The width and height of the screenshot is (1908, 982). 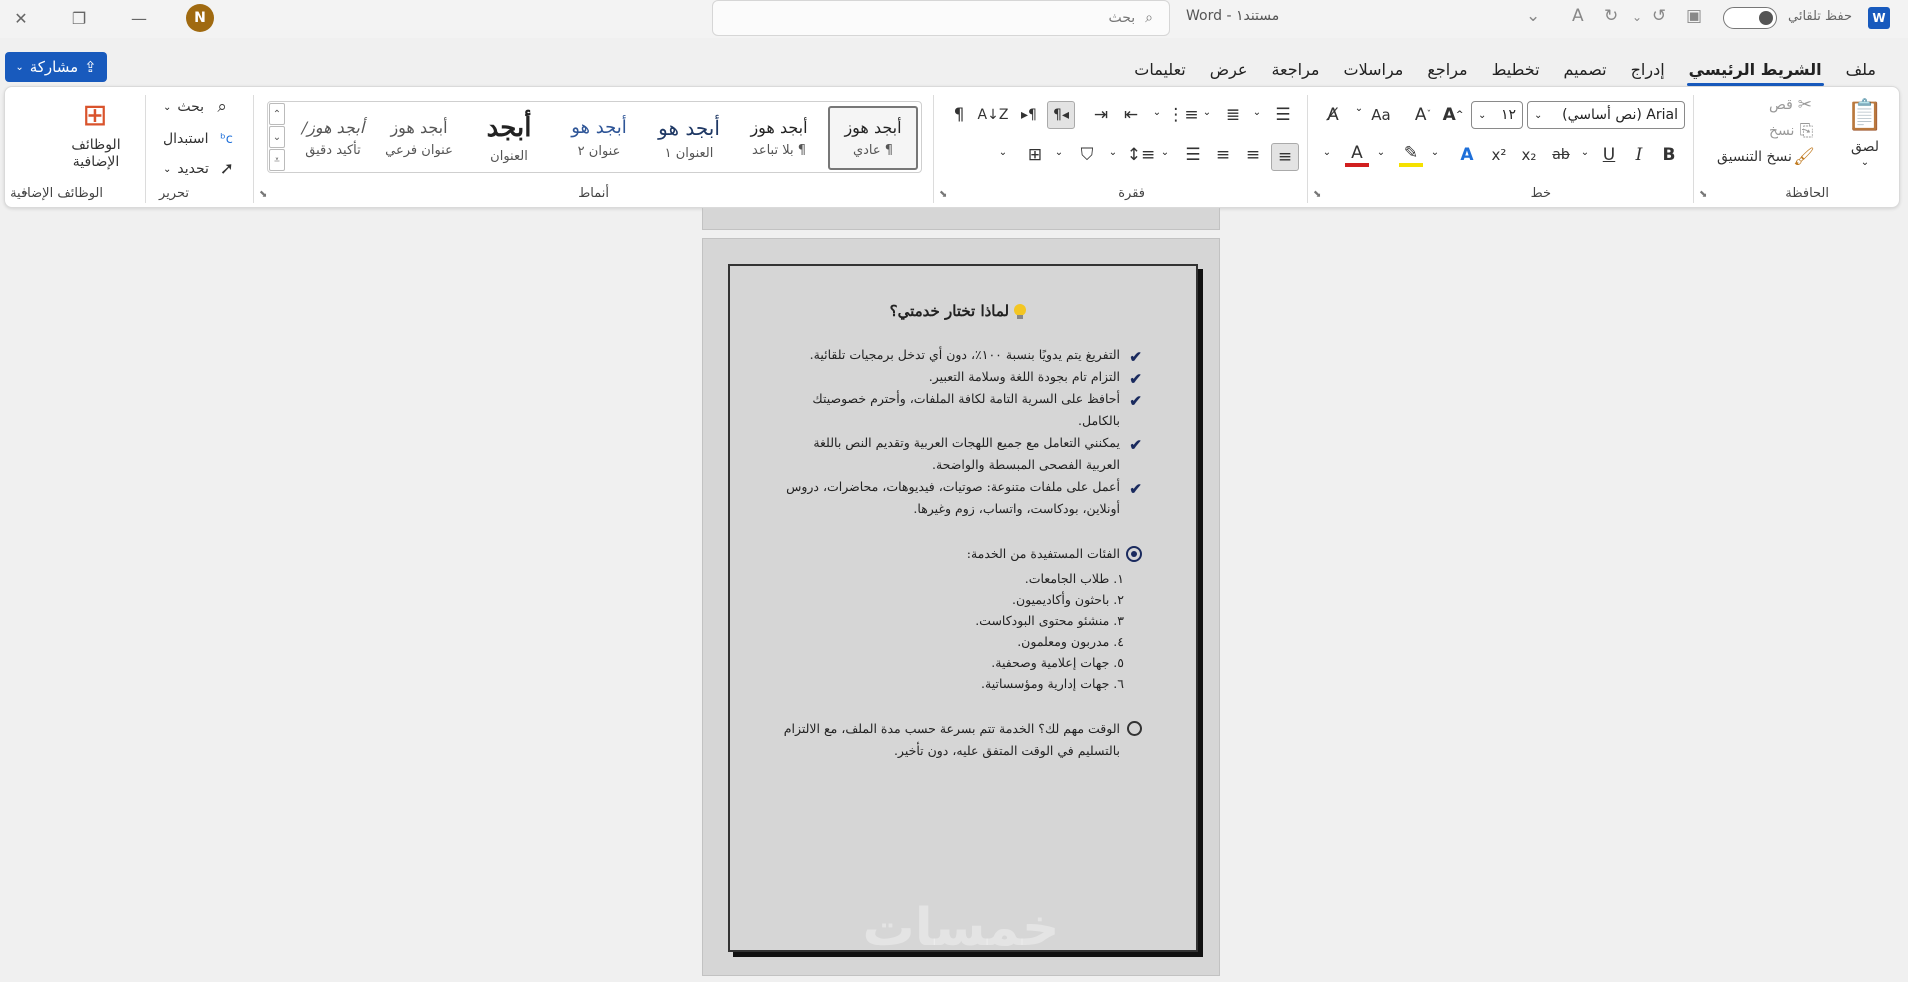 I want to click on line-spacing-icon: ↕≡, so click(x=1141, y=155).